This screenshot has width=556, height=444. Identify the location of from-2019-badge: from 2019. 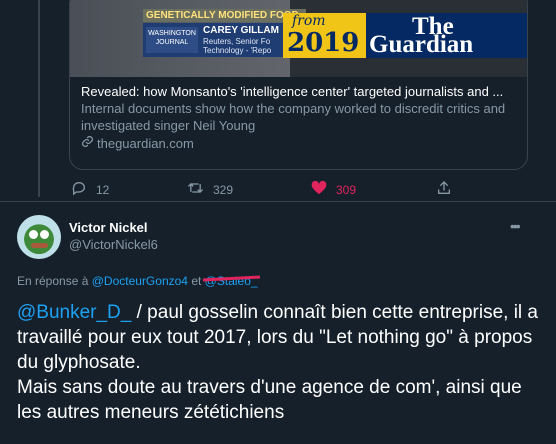
(324, 35).